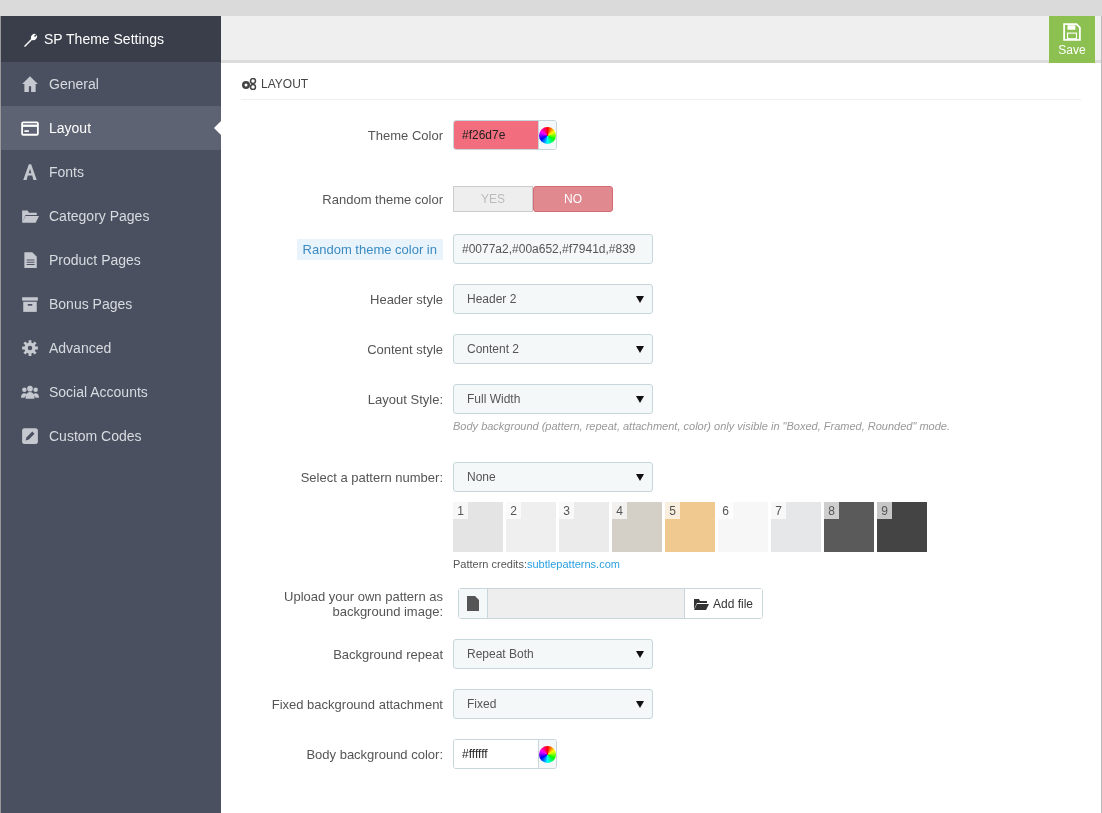 This screenshot has width=1102, height=813. Describe the element at coordinates (382, 199) in the screenshot. I see `field-label: Random theme color` at that location.